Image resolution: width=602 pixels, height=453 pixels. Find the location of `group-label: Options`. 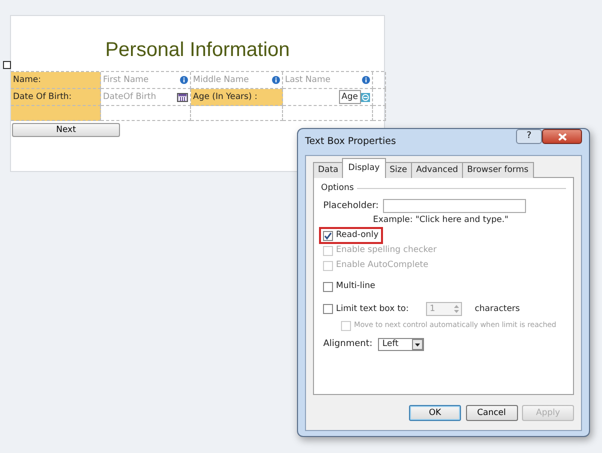

group-label: Options is located at coordinates (337, 188).